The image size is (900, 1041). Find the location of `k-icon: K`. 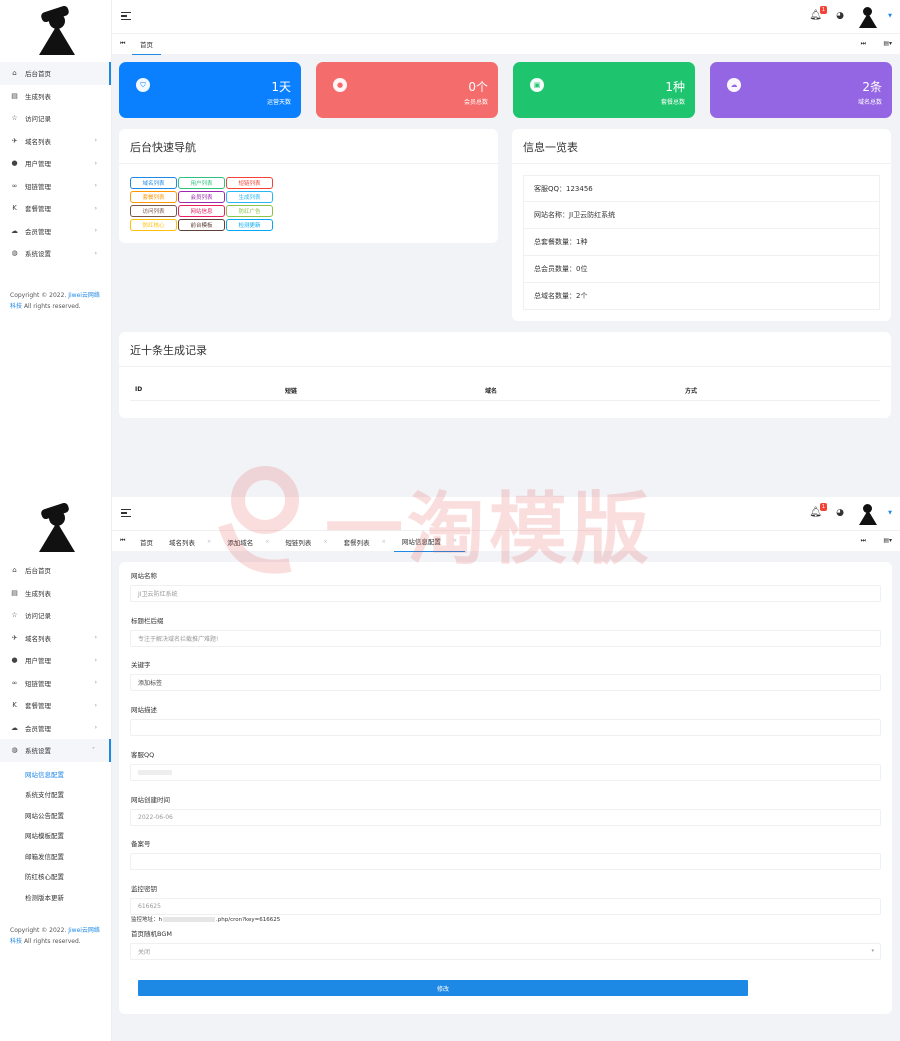

k-icon: K is located at coordinates (14, 705).